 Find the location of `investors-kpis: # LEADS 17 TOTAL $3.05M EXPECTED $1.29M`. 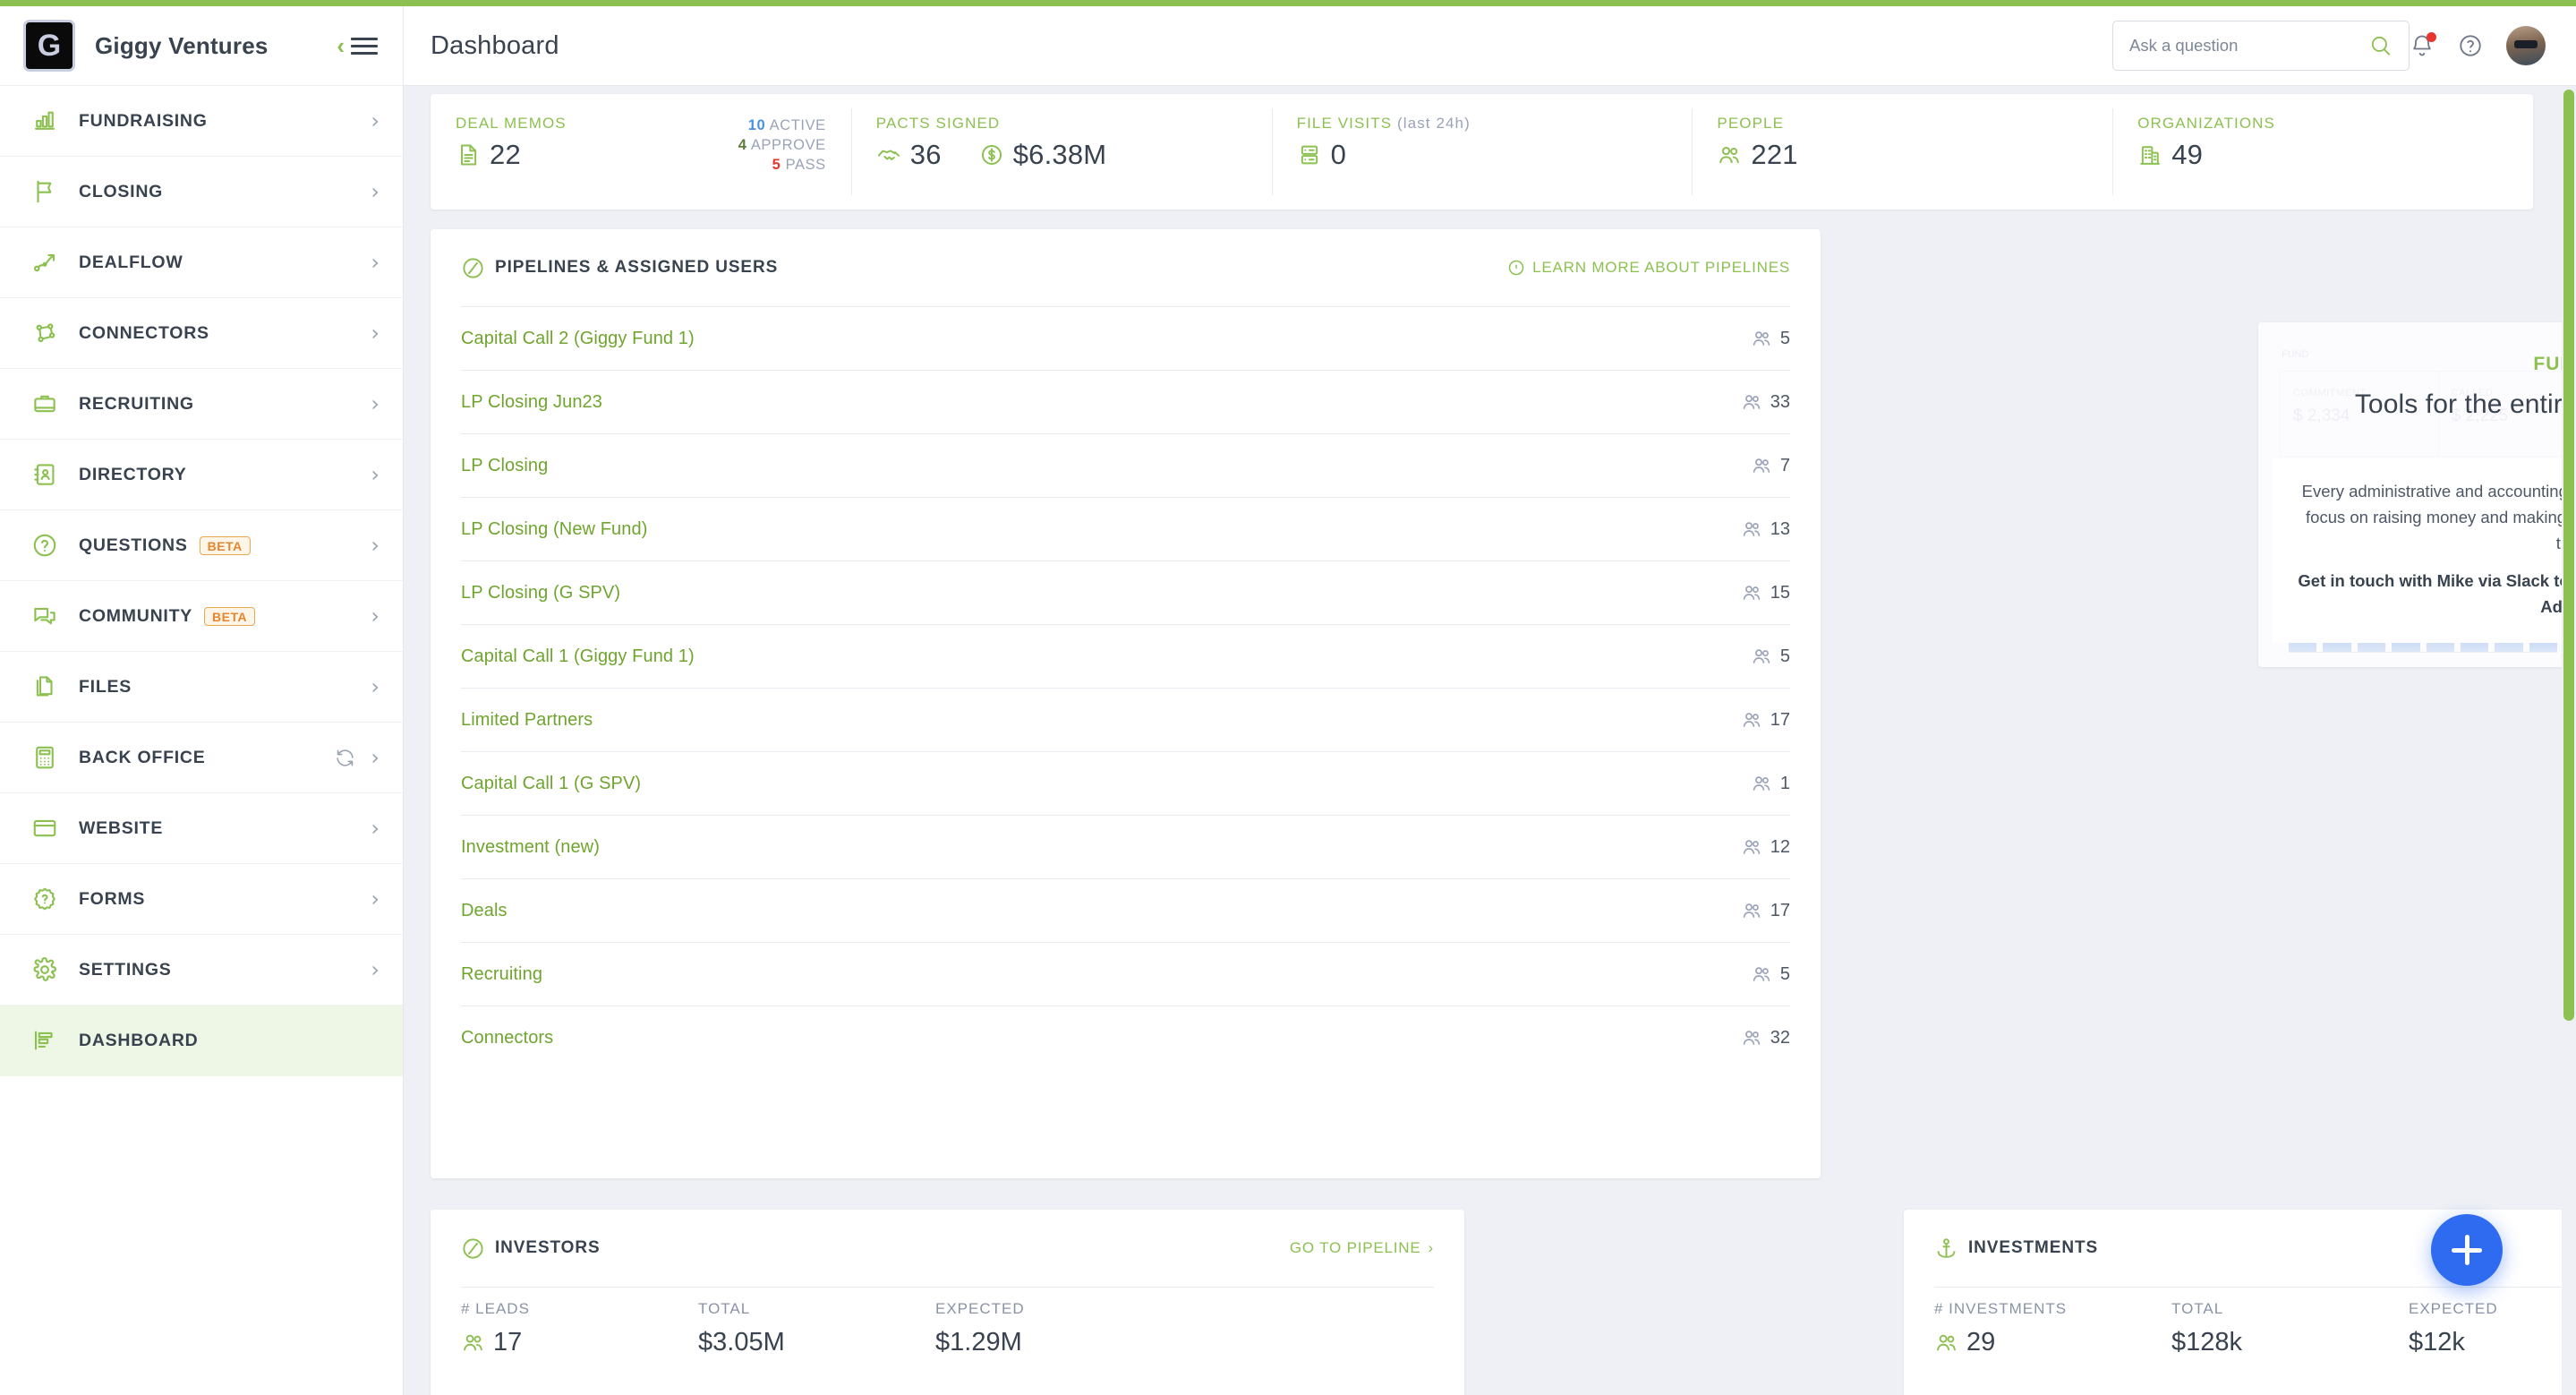

investors-kpis: # LEADS 17 TOTAL $3.05M EXPECTED $1.29M is located at coordinates (947, 1322).